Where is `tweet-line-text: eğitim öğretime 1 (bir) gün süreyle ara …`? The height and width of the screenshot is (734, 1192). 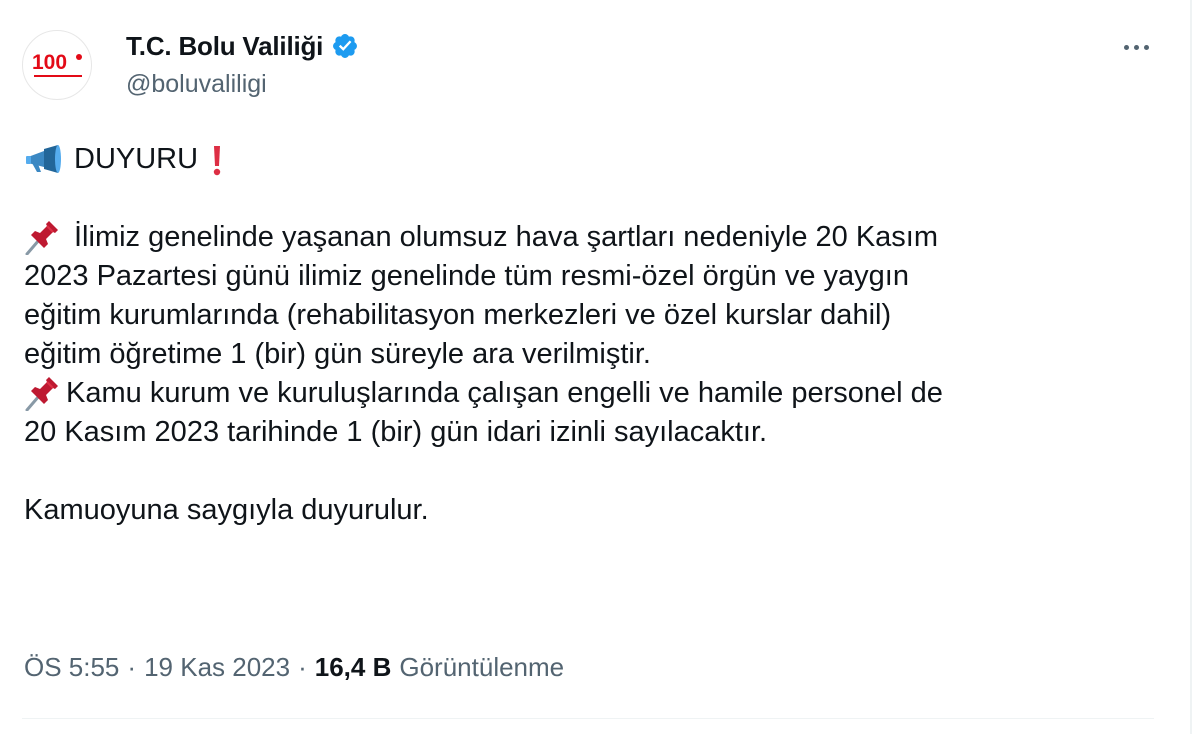
tweet-line-text: eğitim öğretime 1 (bir) gün süreyle ara … is located at coordinates (337, 354).